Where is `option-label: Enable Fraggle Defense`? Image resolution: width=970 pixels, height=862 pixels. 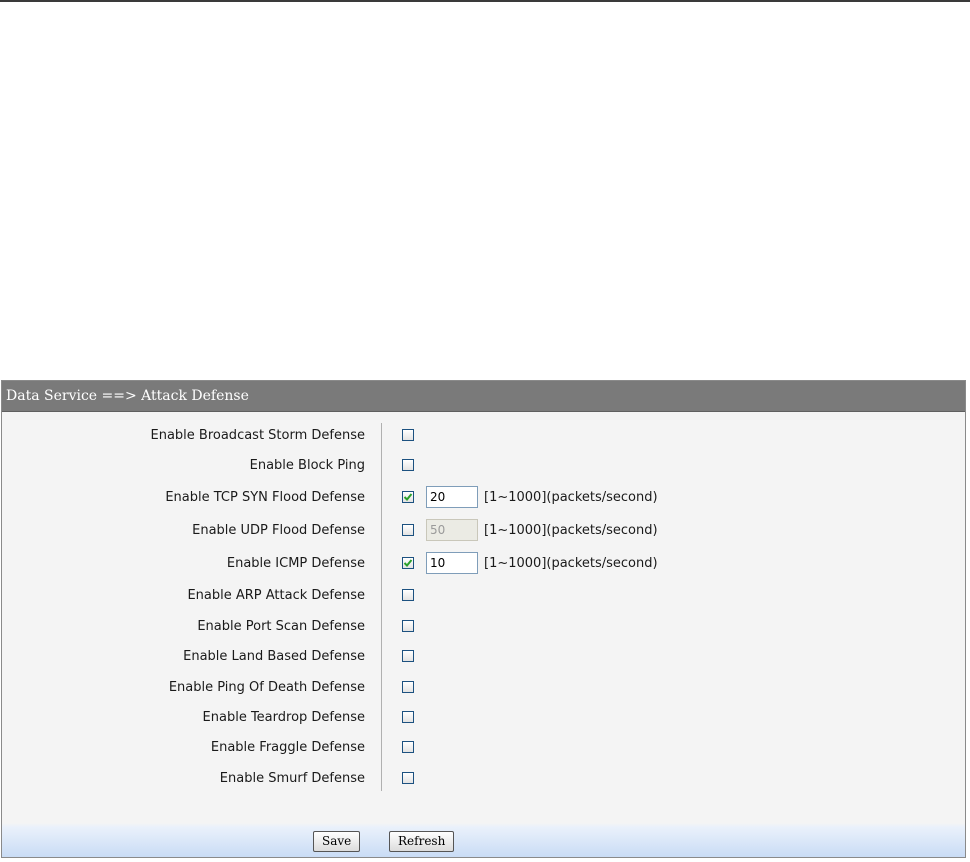
option-label: Enable Fraggle Defense is located at coordinates (287, 747).